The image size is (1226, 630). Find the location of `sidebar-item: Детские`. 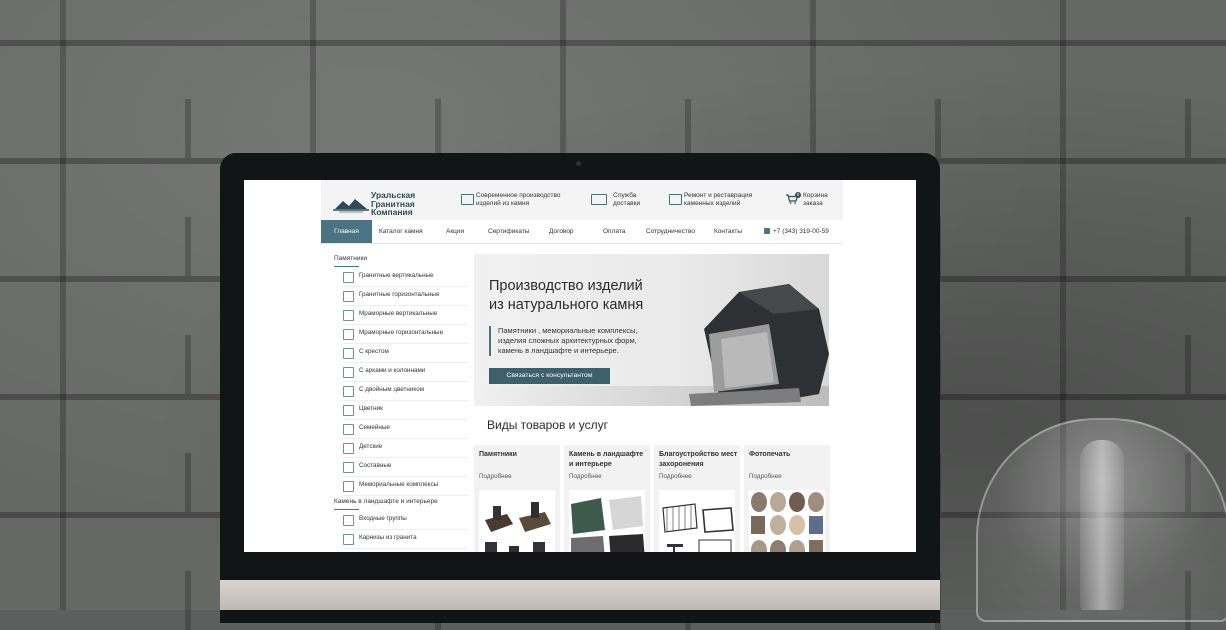

sidebar-item: Детские is located at coordinates (405, 448).